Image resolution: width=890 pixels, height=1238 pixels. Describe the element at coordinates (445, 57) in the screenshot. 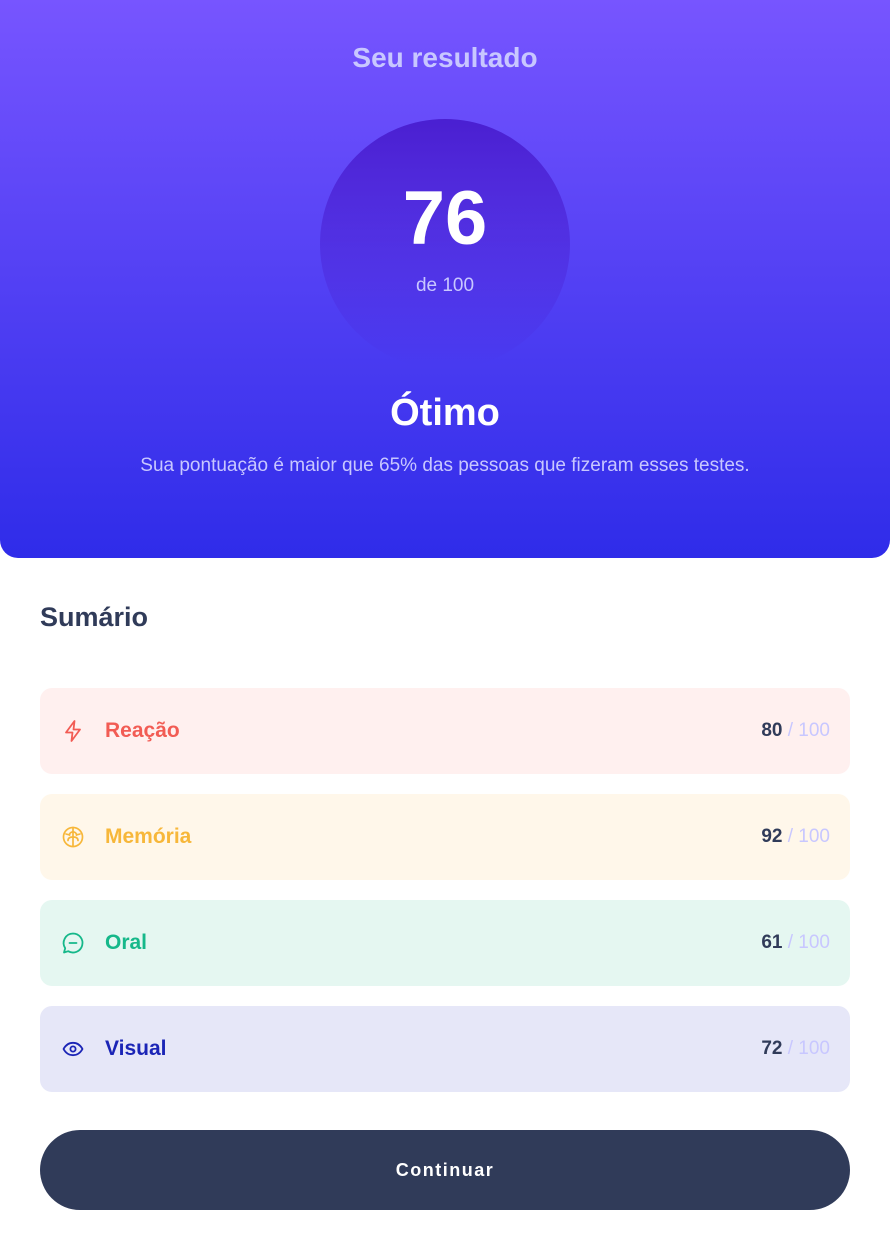

I see `result-title: Seu resultado` at that location.